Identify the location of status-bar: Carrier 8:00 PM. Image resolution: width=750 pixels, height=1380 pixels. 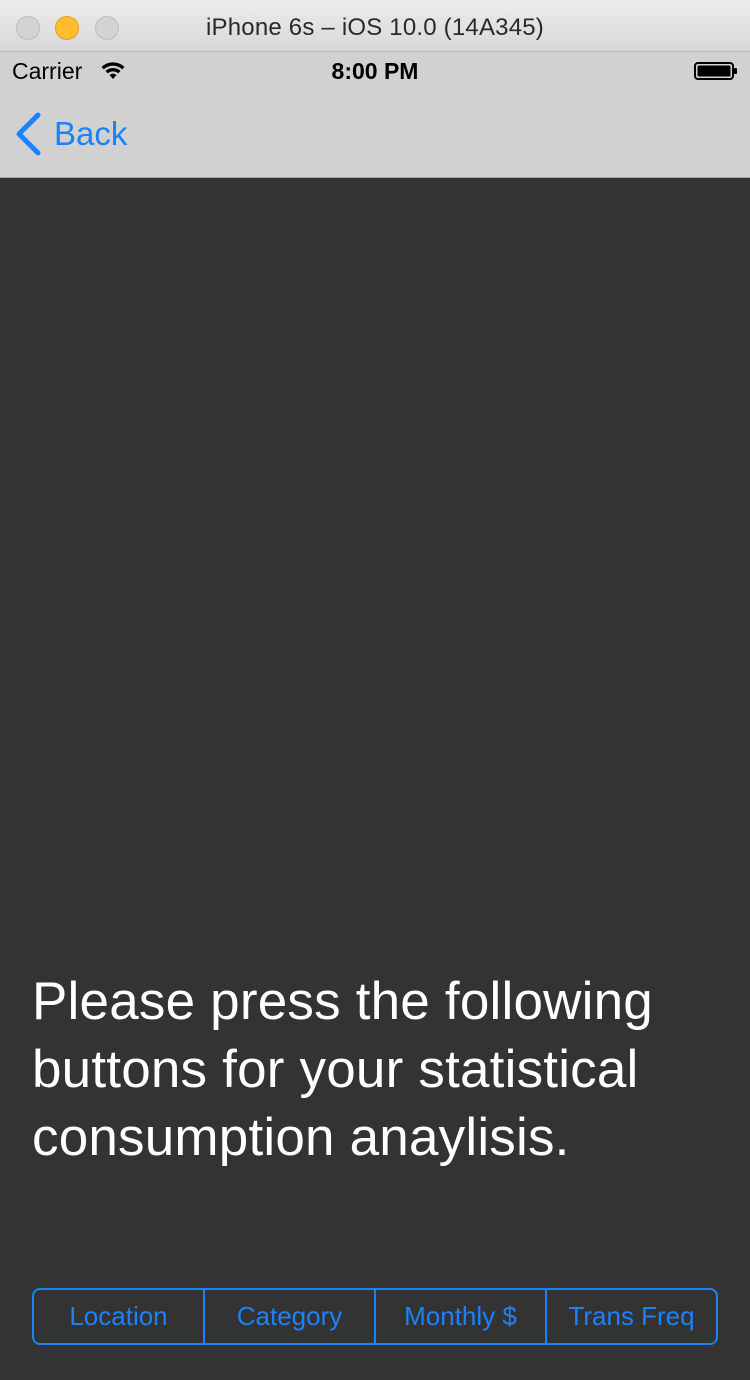
(375, 71).